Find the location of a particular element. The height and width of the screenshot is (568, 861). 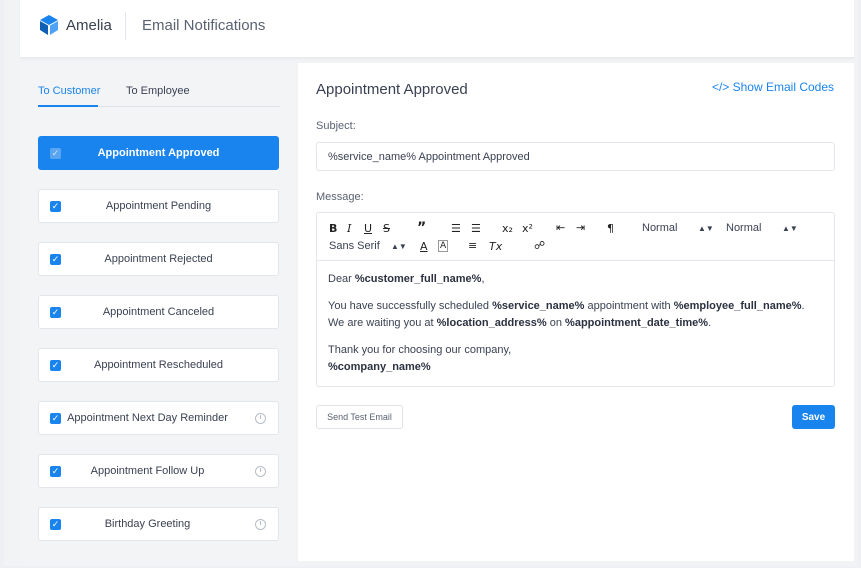

greeting-line: Dear %customer_full_name%, is located at coordinates (406, 279).